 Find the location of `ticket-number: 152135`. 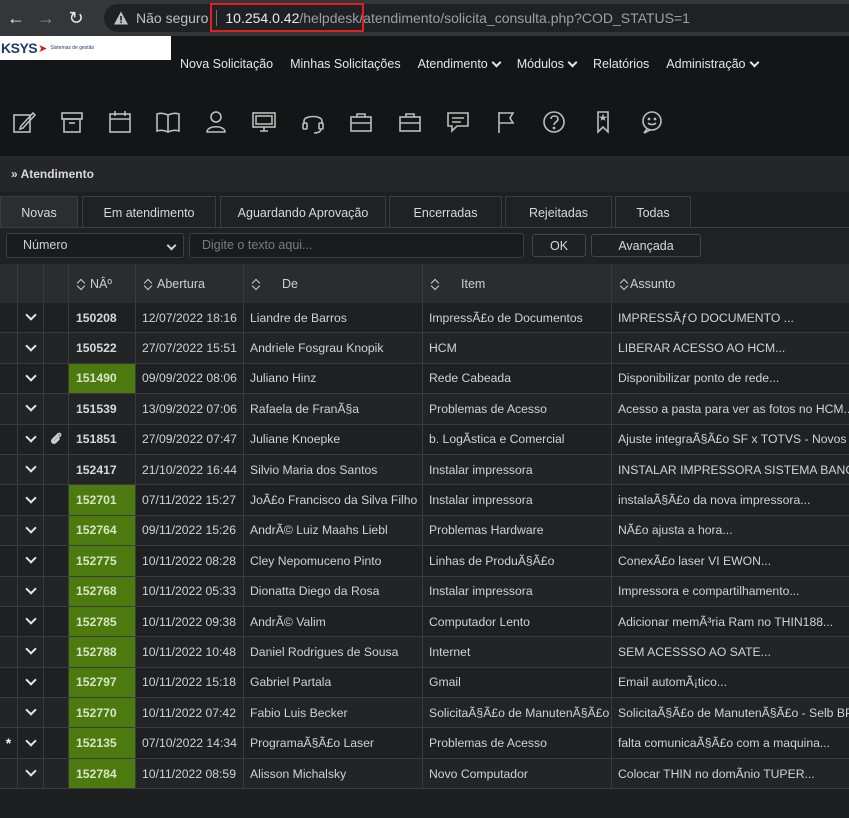

ticket-number: 152135 is located at coordinates (102, 743).